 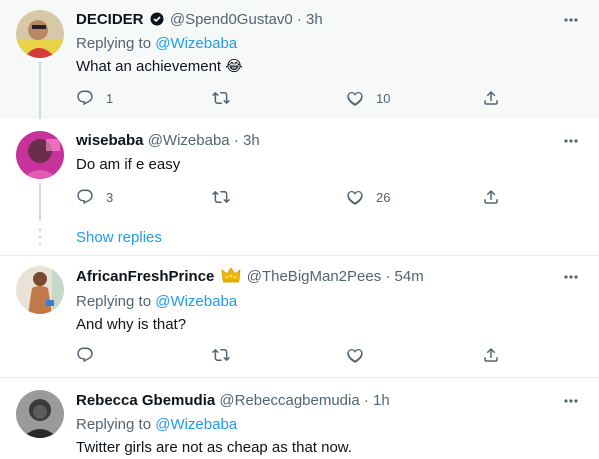 What do you see at coordinates (368, 197) in the screenshot?
I see `like-button: 26` at bounding box center [368, 197].